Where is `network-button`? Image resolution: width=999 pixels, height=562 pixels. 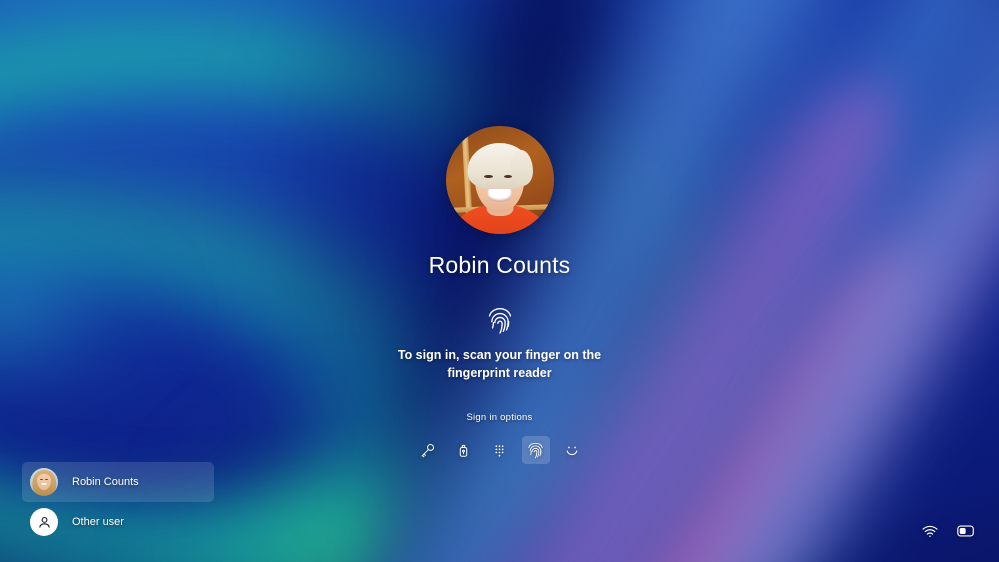 network-button is located at coordinates (930, 531).